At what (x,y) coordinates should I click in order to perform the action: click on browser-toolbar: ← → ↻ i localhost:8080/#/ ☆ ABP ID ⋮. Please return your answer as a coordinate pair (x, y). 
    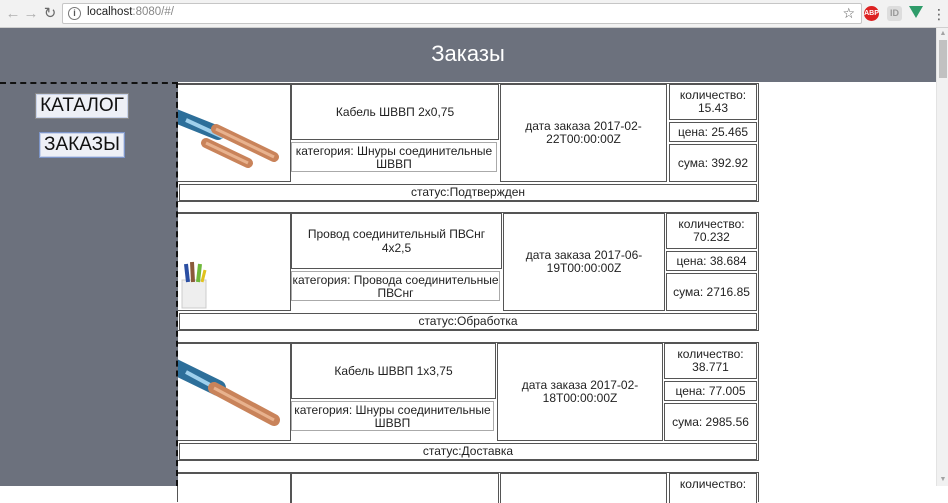
    Looking at the image, I should click on (474, 14).